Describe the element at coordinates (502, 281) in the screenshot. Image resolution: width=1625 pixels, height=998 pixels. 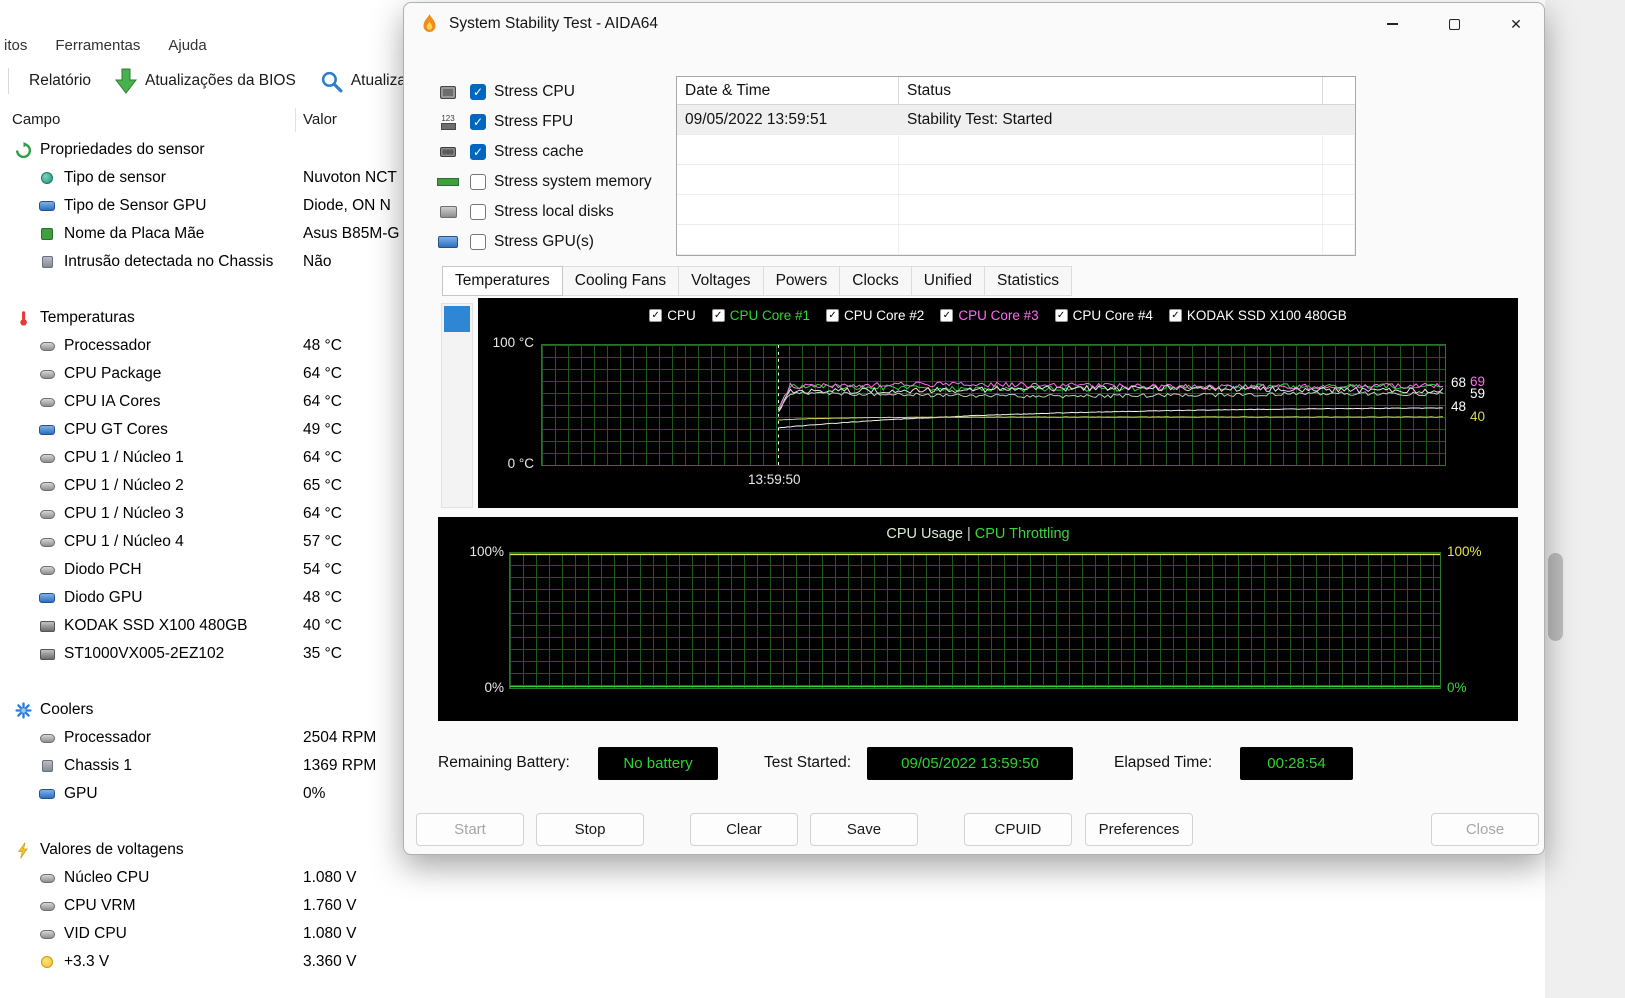
I see `tab-temperatures: Temperatures` at that location.